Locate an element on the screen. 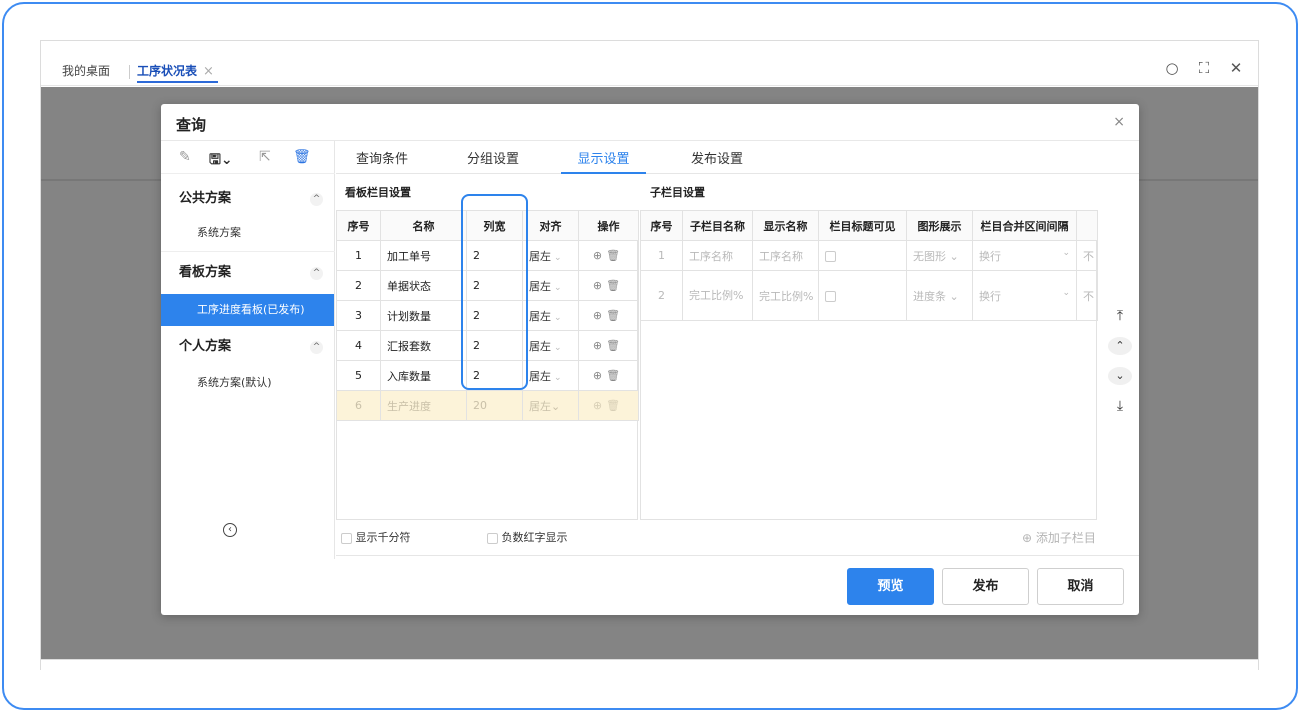 The height and width of the screenshot is (712, 1300). col-sub-name: 子栏目名称 is located at coordinates (717, 225).